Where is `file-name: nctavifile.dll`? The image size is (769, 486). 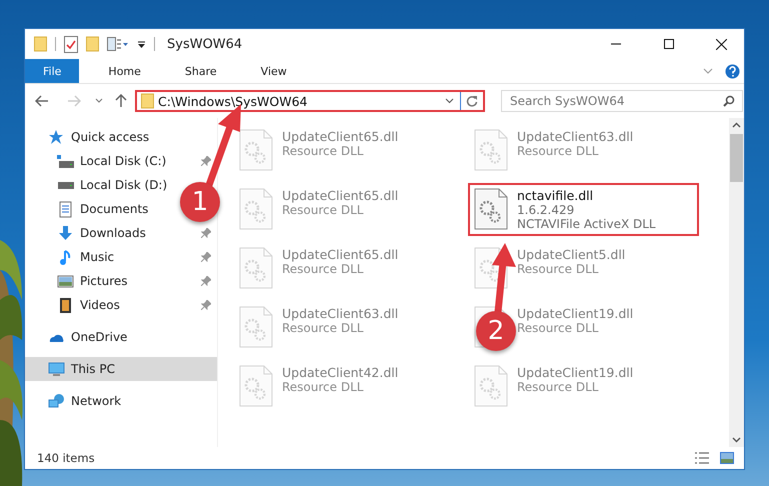 file-name: nctavifile.dll is located at coordinates (586, 195).